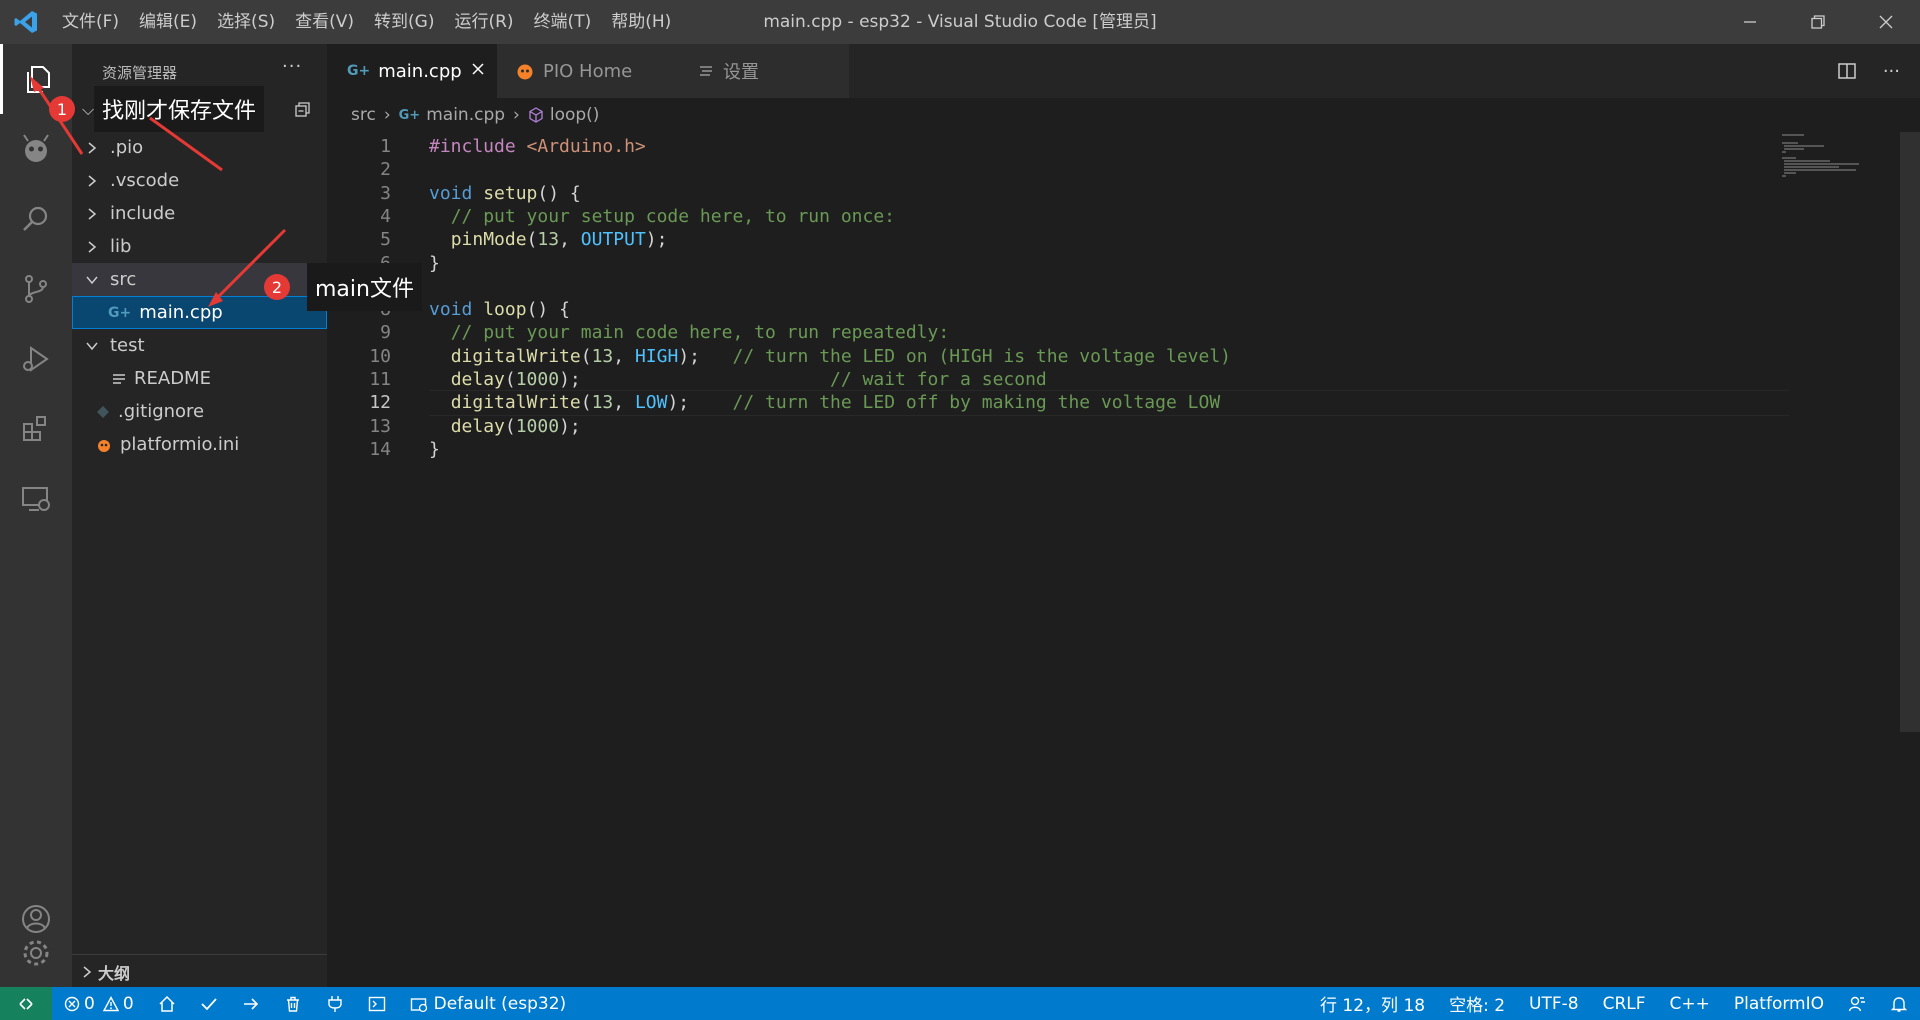 This screenshot has height=1020, width=1920. Describe the element at coordinates (385, 146) in the screenshot. I see `line-number: 1` at that location.